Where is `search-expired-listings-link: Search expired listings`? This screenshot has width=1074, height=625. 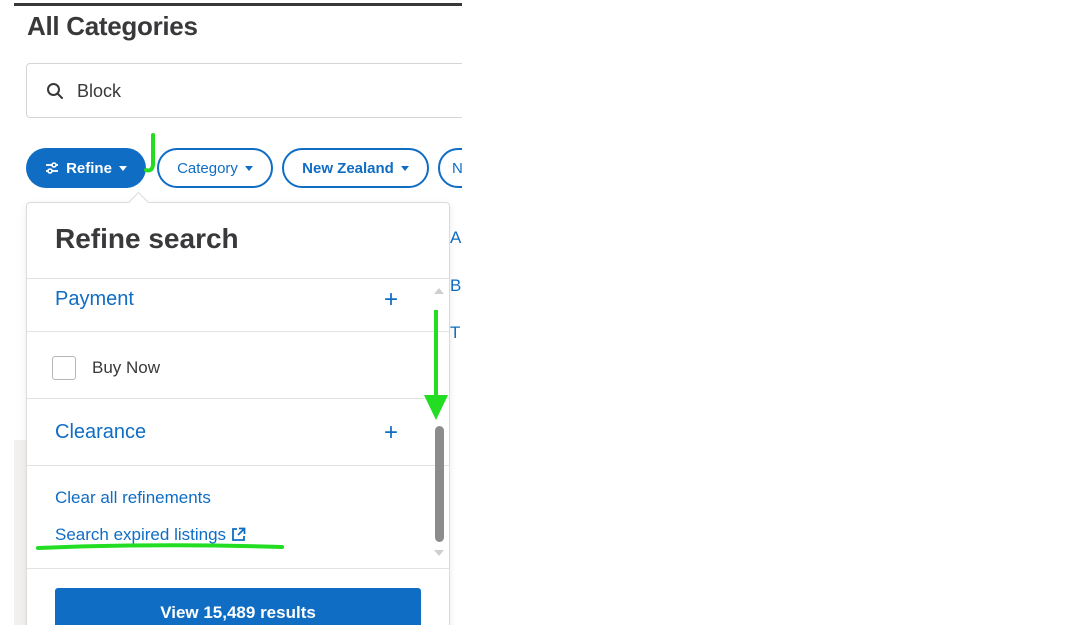
search-expired-listings-link: Search expired listings is located at coordinates (150, 535).